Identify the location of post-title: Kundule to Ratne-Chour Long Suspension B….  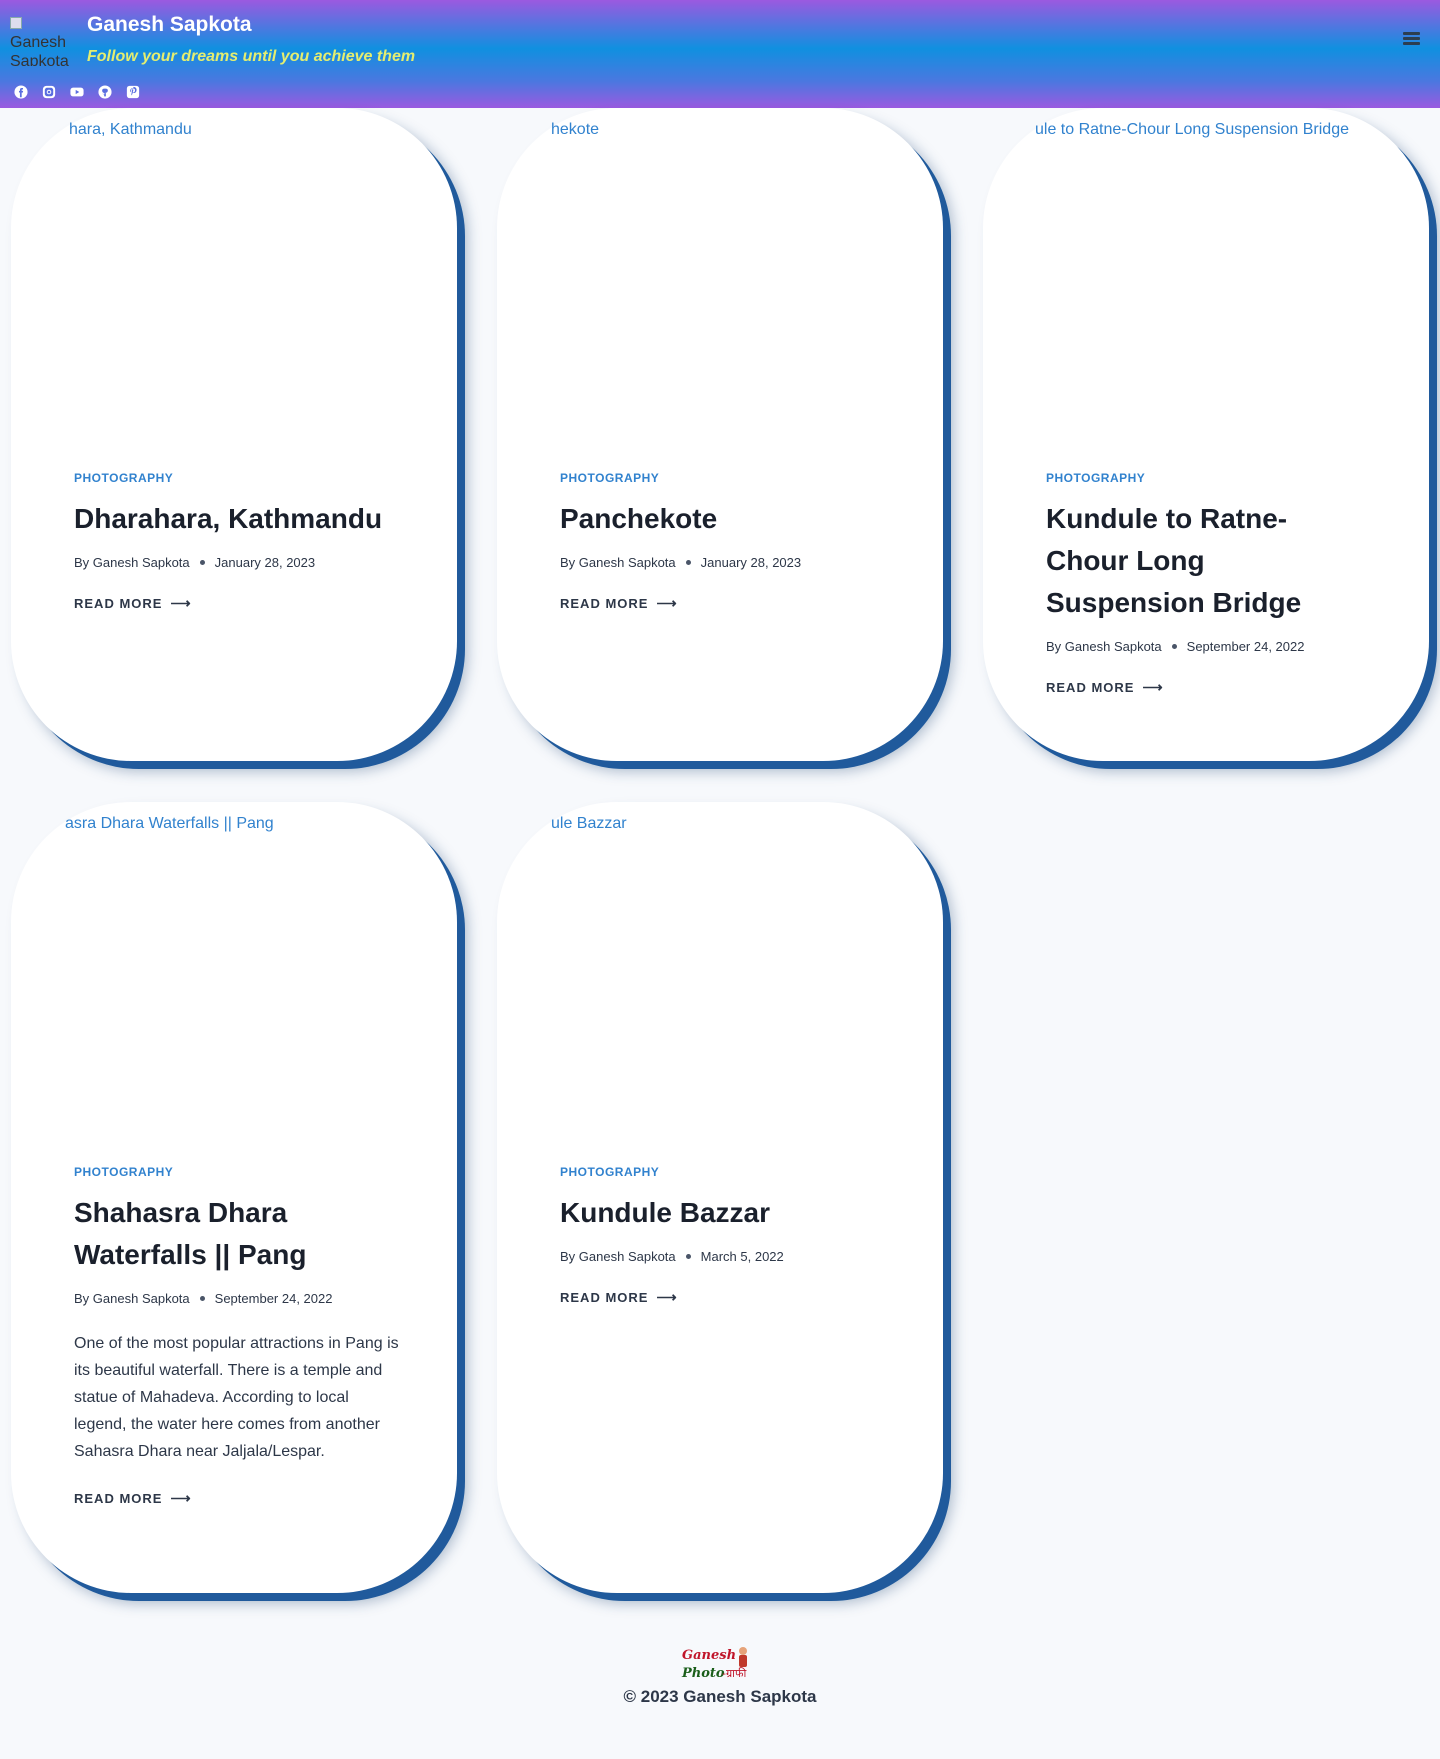
(1201, 561).